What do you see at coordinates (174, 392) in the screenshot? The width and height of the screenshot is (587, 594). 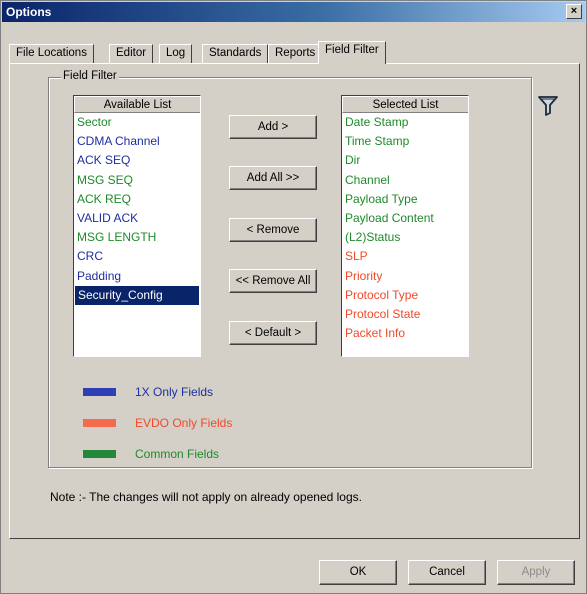 I see `legend-1x-label: 1X Only Fields` at bounding box center [174, 392].